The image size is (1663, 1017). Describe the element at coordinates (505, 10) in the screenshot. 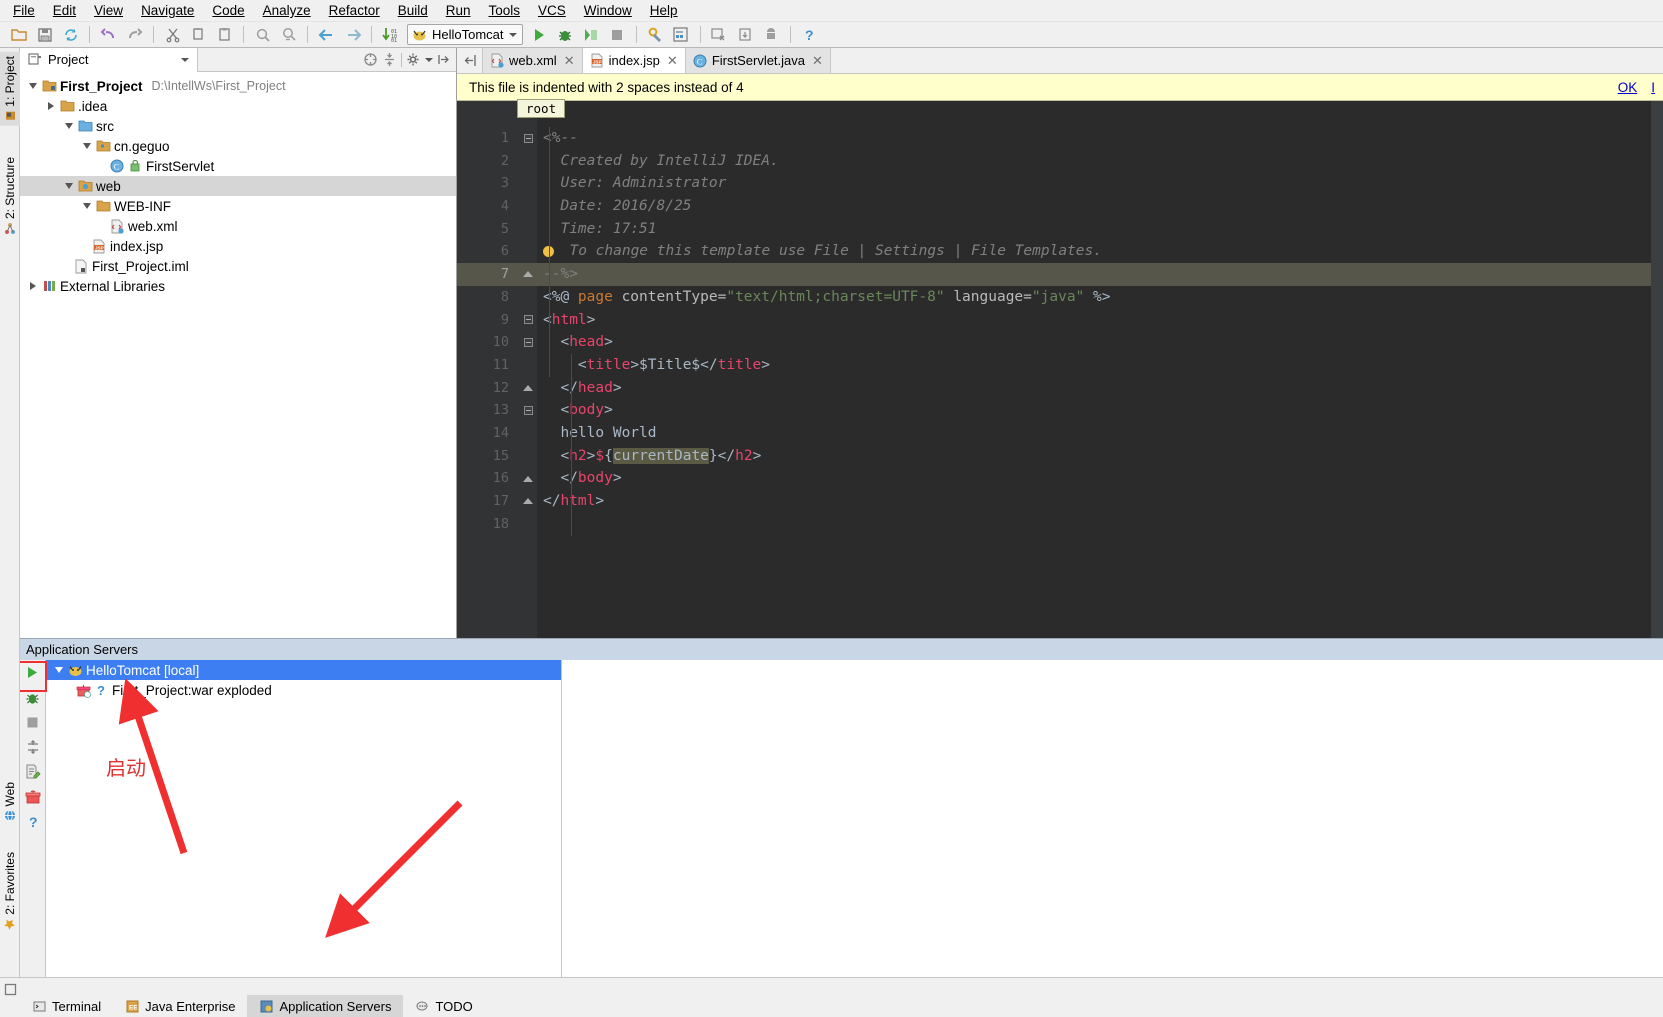

I see `menu-tools: Tools` at that location.